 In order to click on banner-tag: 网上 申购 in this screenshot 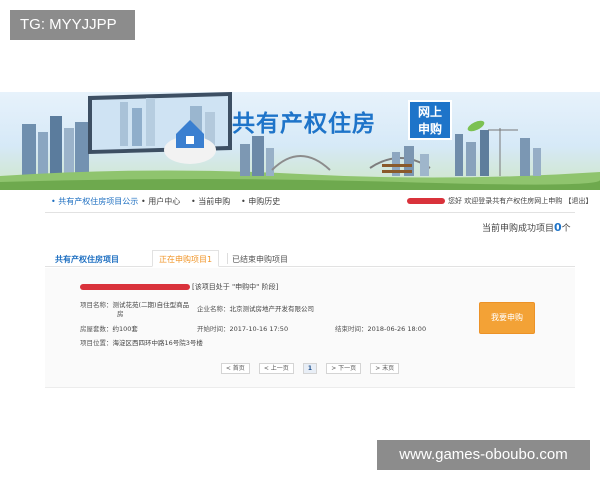, I will do `click(430, 120)`.